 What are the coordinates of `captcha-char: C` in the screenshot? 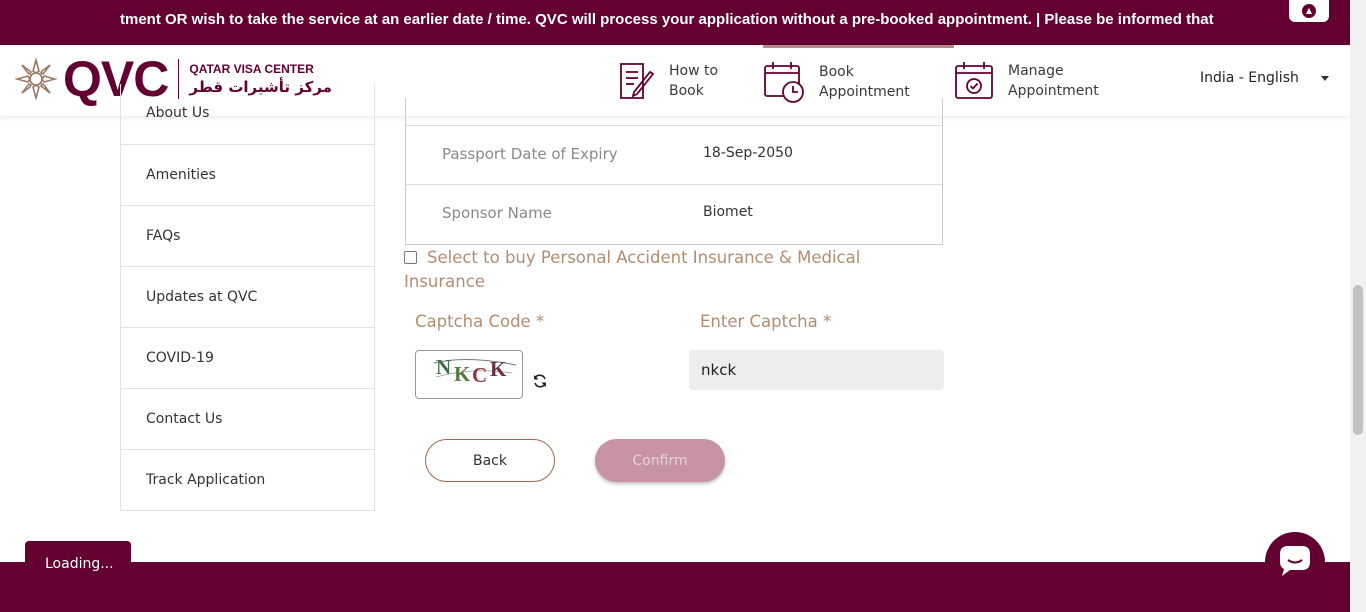 It's located at (480, 375).